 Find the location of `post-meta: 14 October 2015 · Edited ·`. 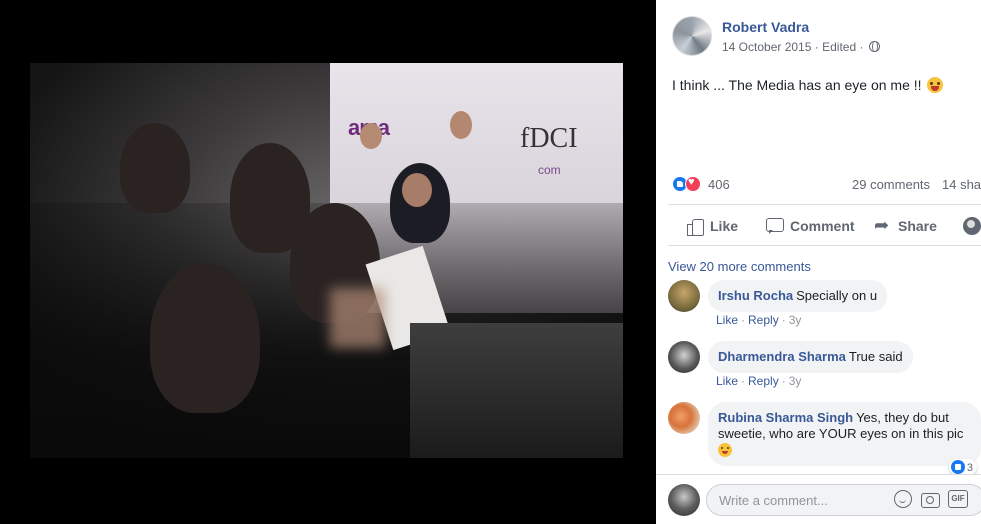

post-meta: 14 October 2015 · Edited · is located at coordinates (801, 47).